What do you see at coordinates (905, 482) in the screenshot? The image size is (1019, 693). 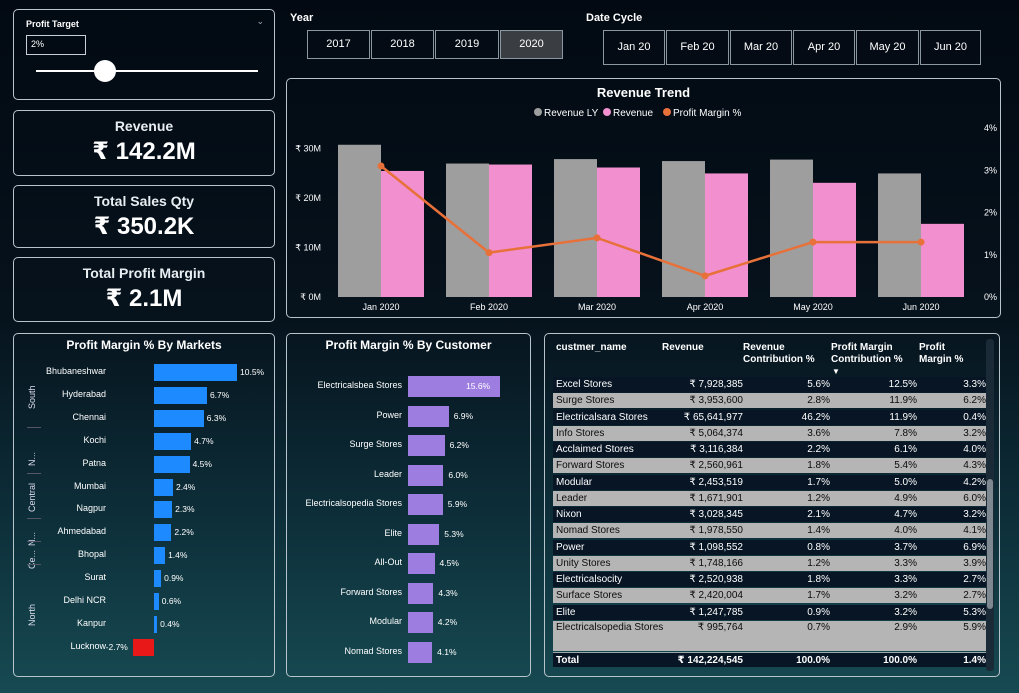 I see `table-cell: 5.0%` at bounding box center [905, 482].